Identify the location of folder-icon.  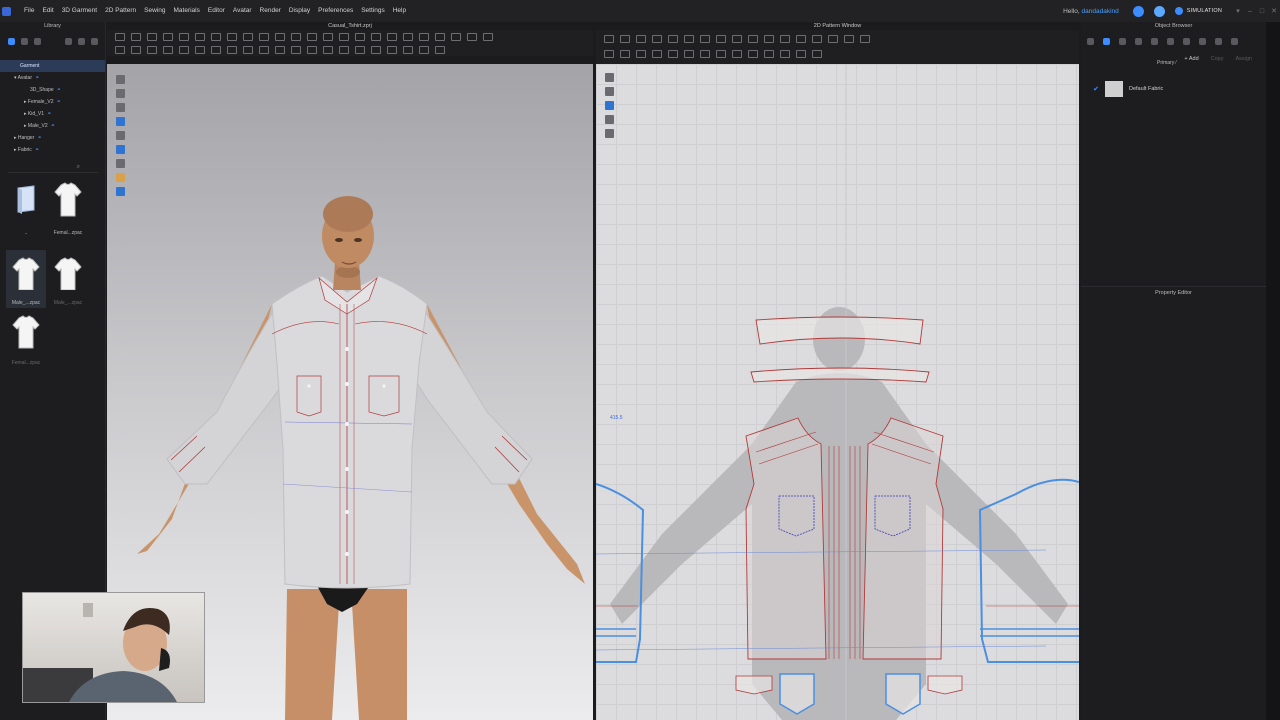
(24, 41).